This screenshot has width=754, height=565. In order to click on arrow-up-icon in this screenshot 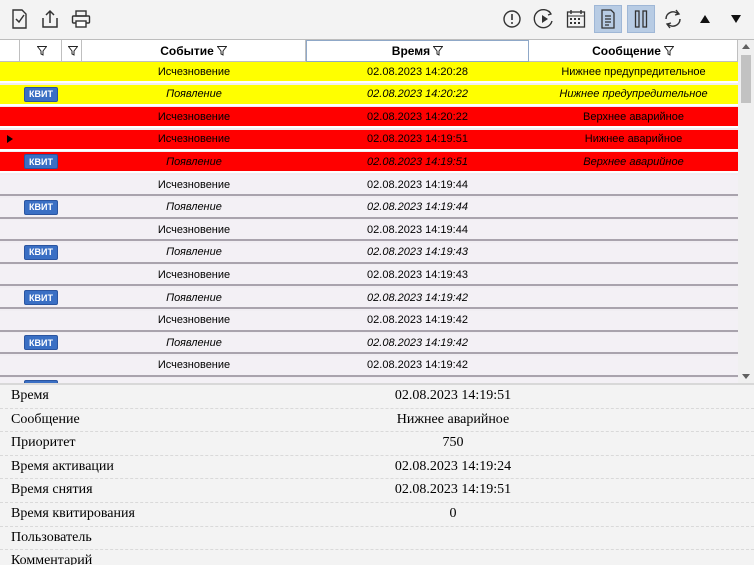, I will do `click(705, 19)`.